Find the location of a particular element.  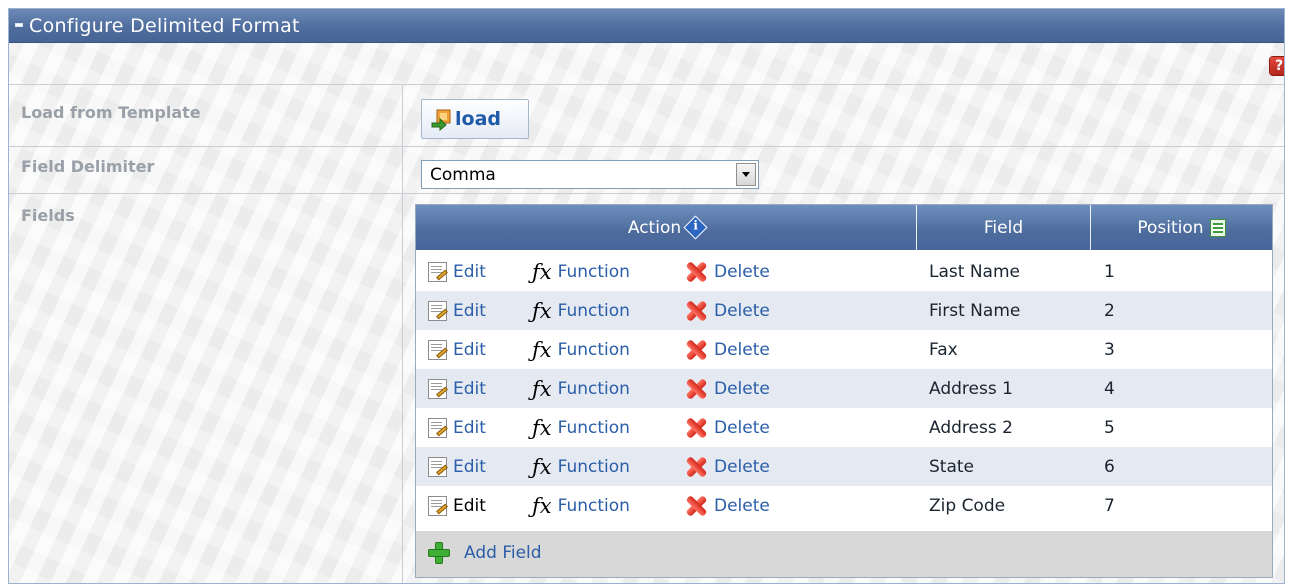

table-row: Edit ƒx Function Delete Address 1 4 is located at coordinates (844, 388).